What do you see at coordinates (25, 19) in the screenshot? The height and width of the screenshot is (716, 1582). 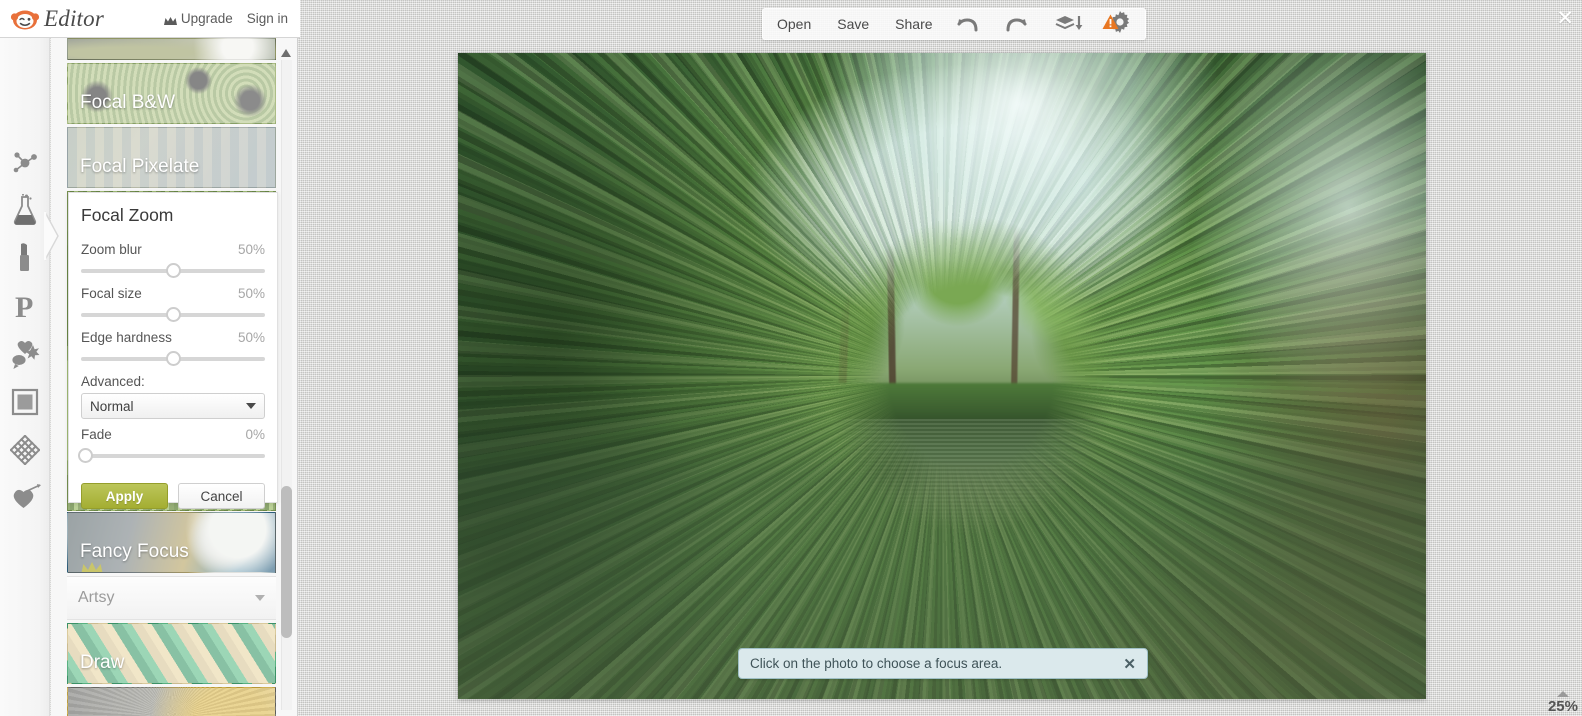 I see `monkey-logo-icon` at bounding box center [25, 19].